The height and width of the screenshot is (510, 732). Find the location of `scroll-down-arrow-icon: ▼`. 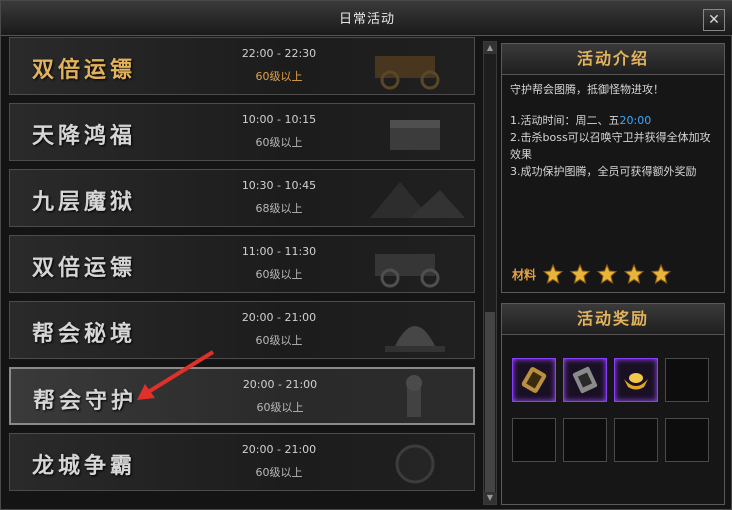

scroll-down-arrow-icon: ▼ is located at coordinates (490, 498).